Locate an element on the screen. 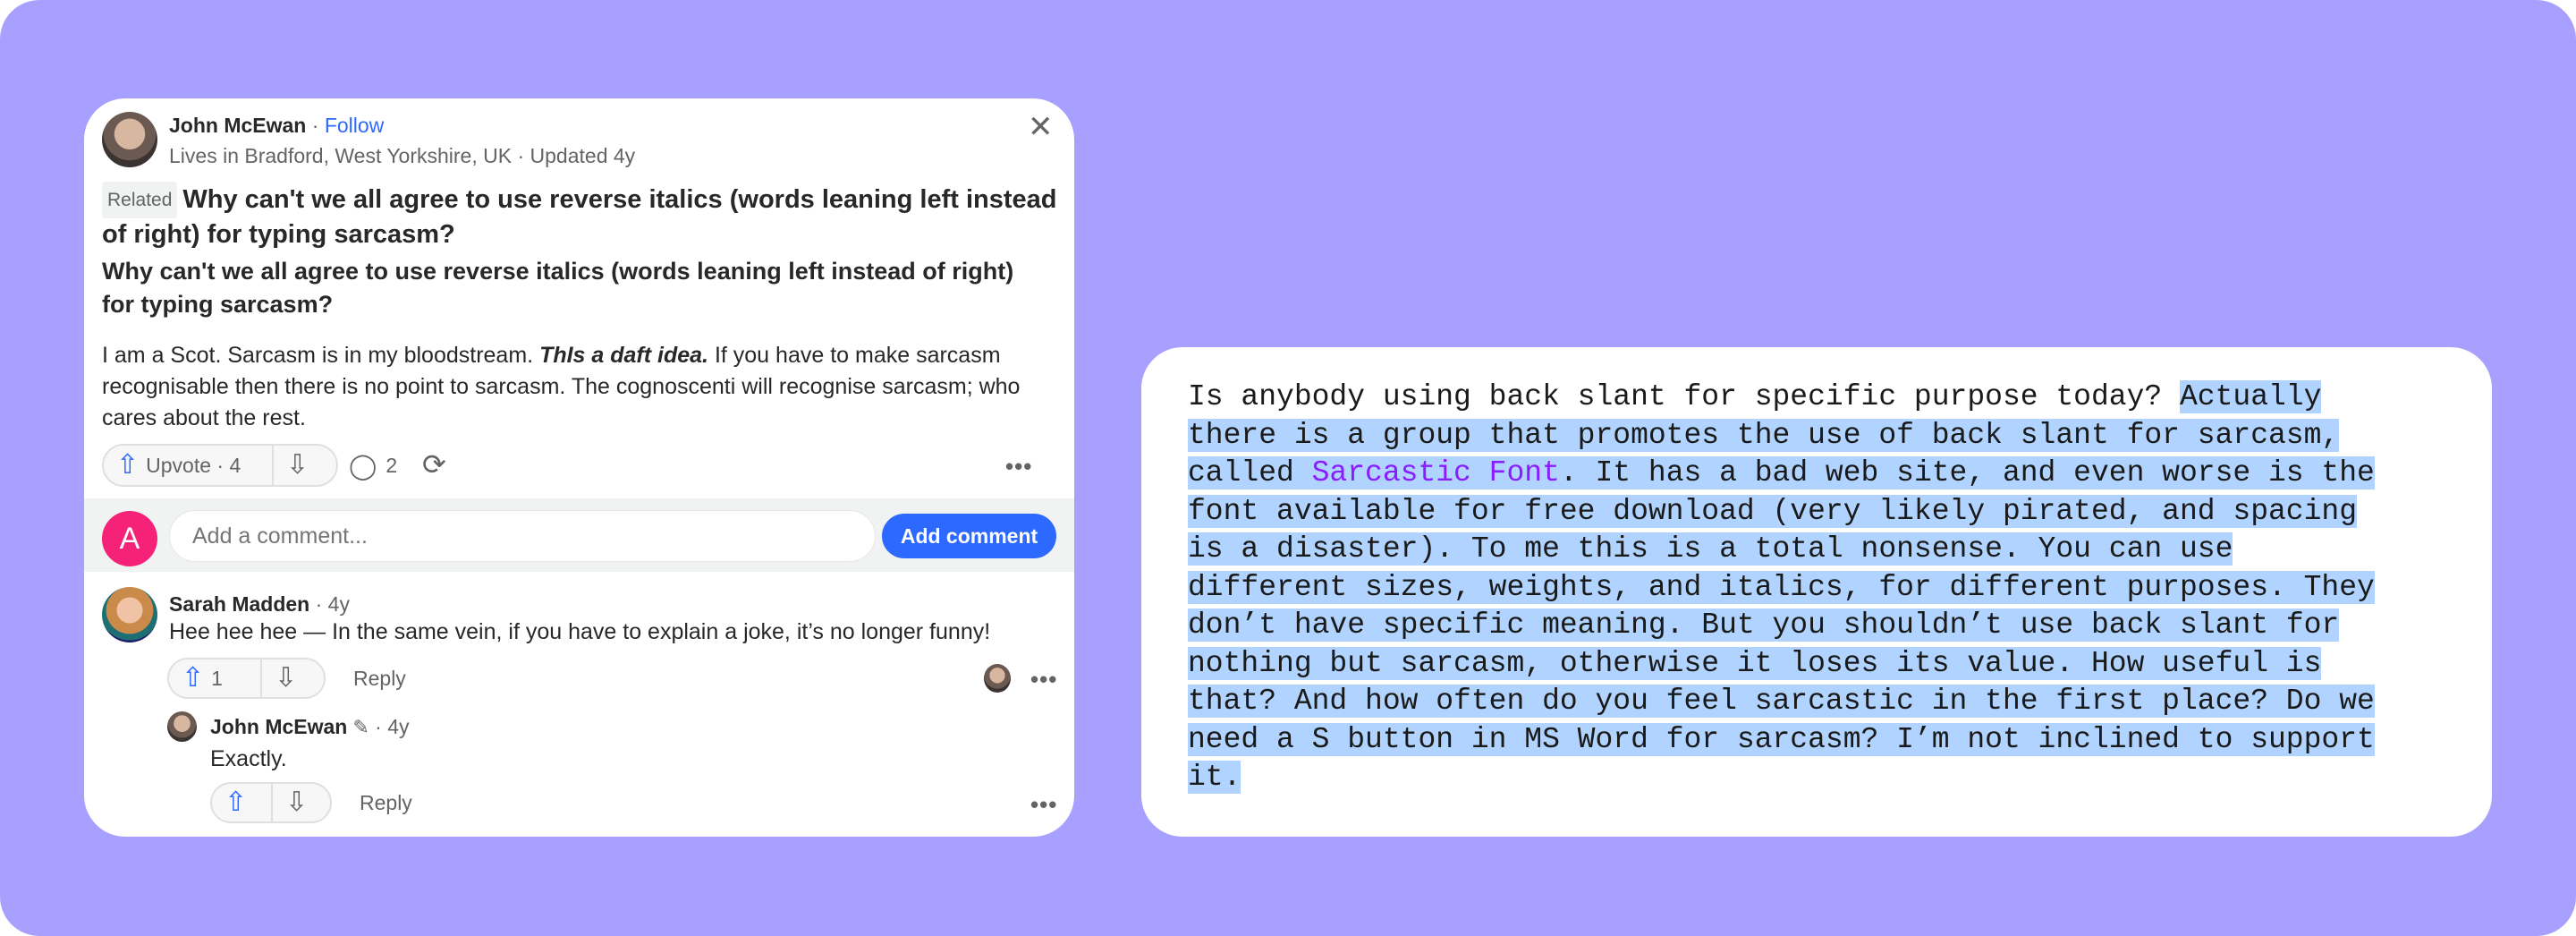 This screenshot has width=2576, height=936. comment-header: Sarah Madden · 4y is located at coordinates (259, 604).